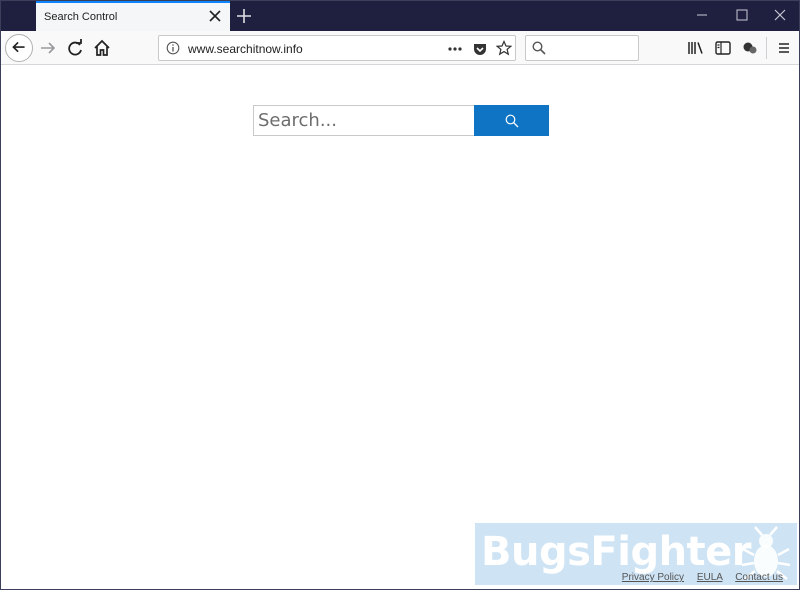 The height and width of the screenshot is (590, 800). Describe the element at coordinates (364, 120) in the screenshot. I see `search-input` at that location.